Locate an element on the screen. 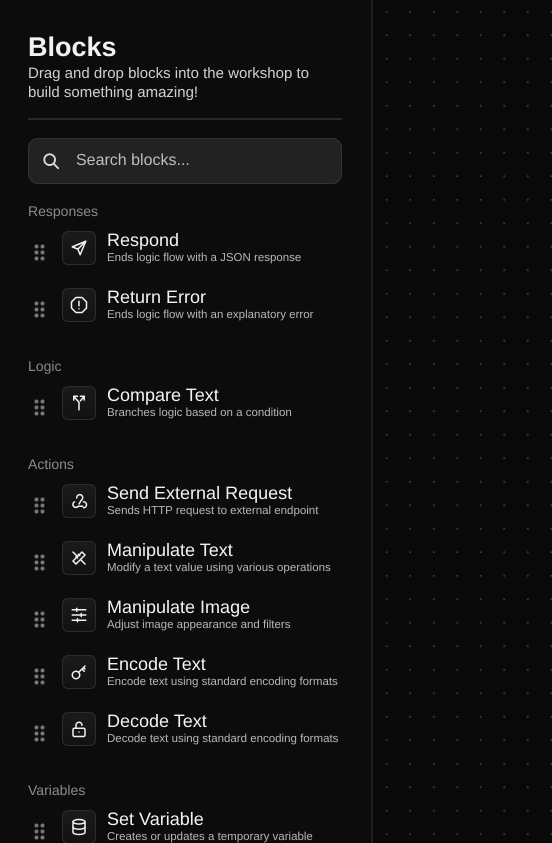 This screenshot has height=843, width=552. block-description: Branches logic based on a condition is located at coordinates (199, 413).